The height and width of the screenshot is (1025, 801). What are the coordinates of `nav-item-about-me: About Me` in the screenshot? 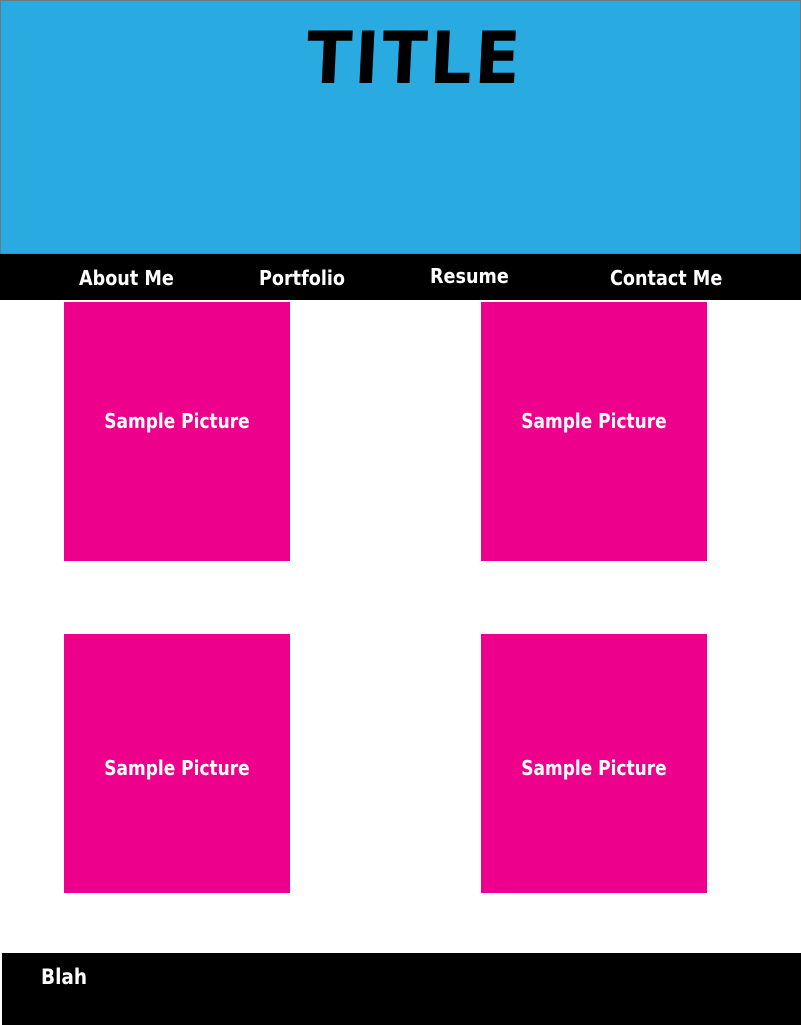 It's located at (126, 277).